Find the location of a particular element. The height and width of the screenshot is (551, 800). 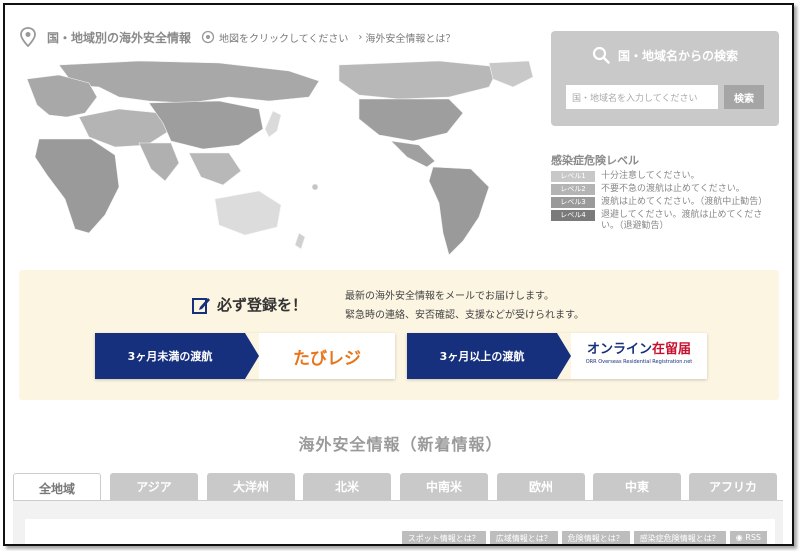

map-region-australia is located at coordinates (248, 213).